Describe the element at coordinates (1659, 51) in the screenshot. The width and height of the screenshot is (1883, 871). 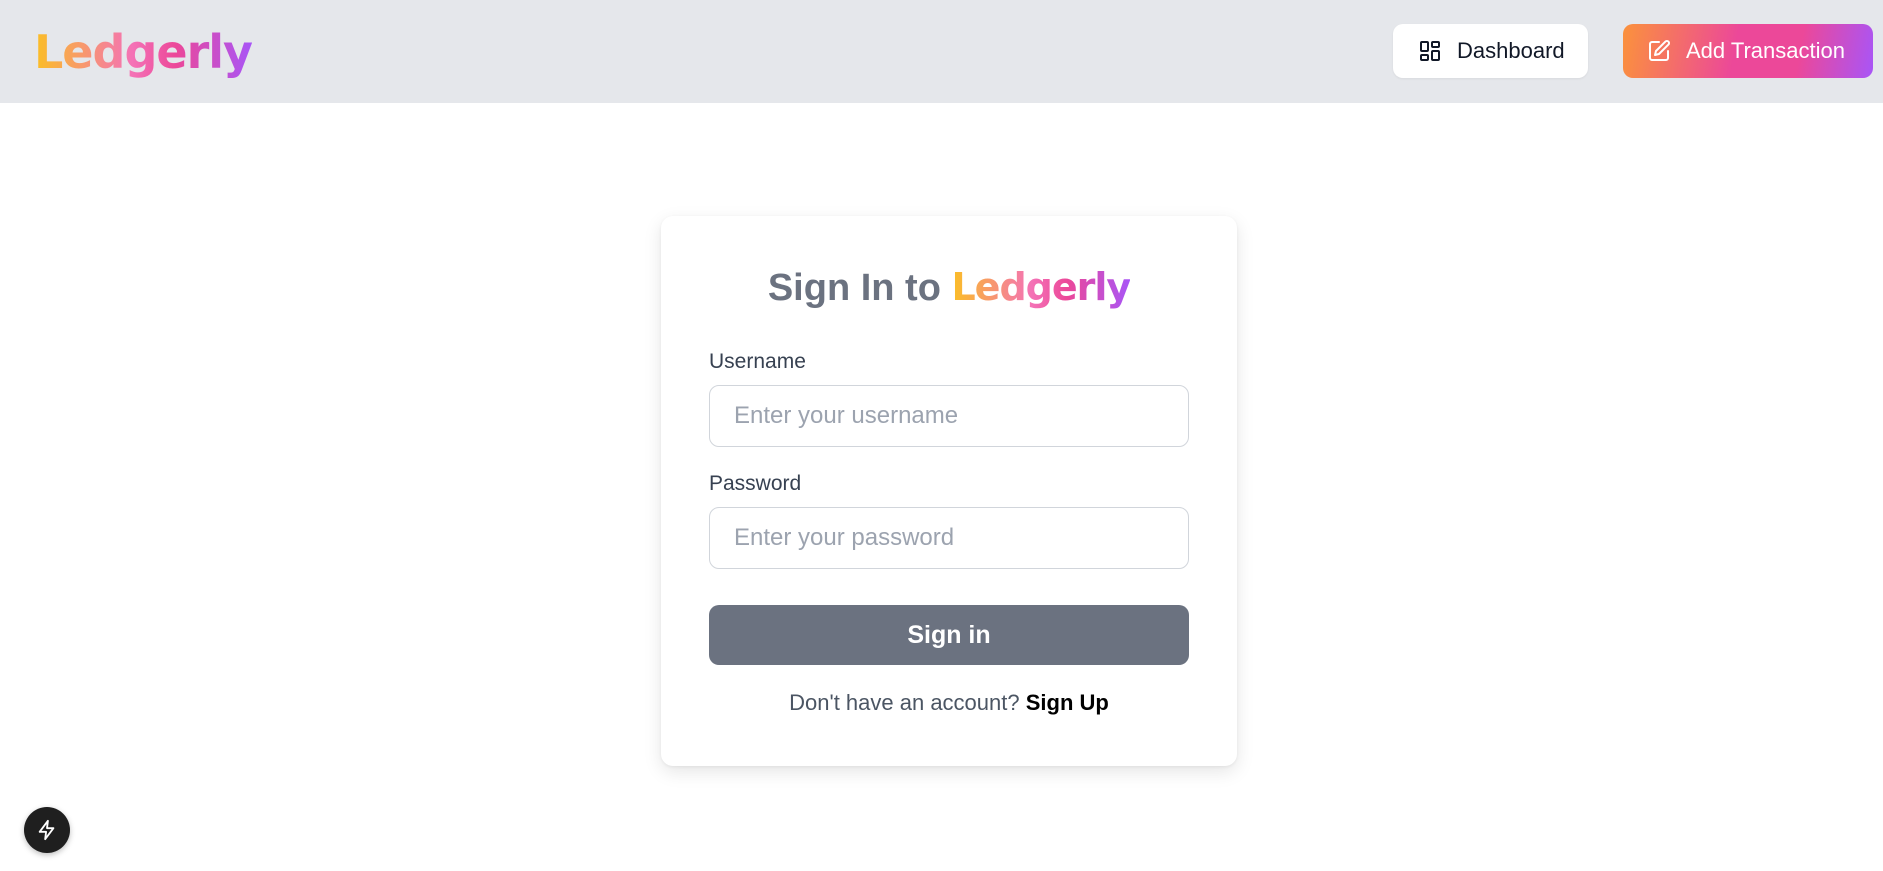
I see `edit-icon` at that location.